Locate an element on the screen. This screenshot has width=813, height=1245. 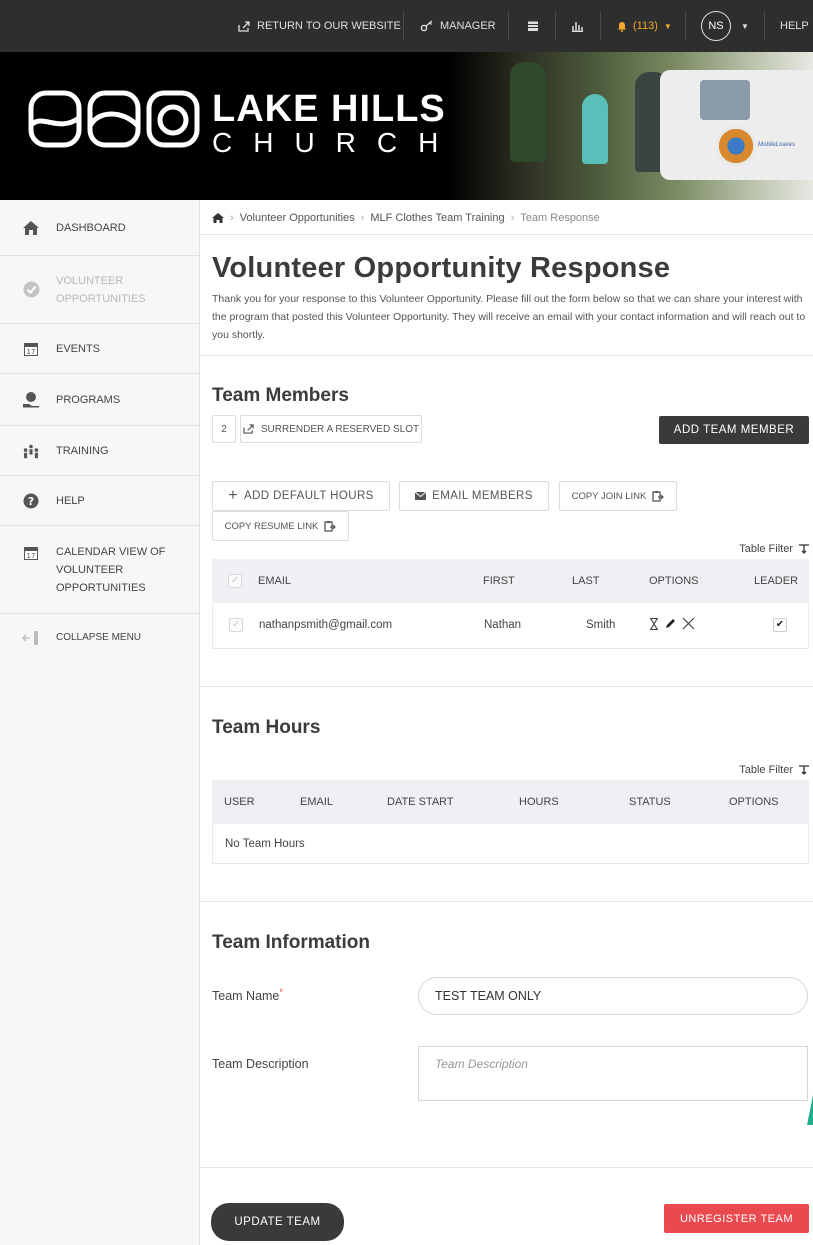
notifications-button: (113) ▼ is located at coordinates (644, 26).